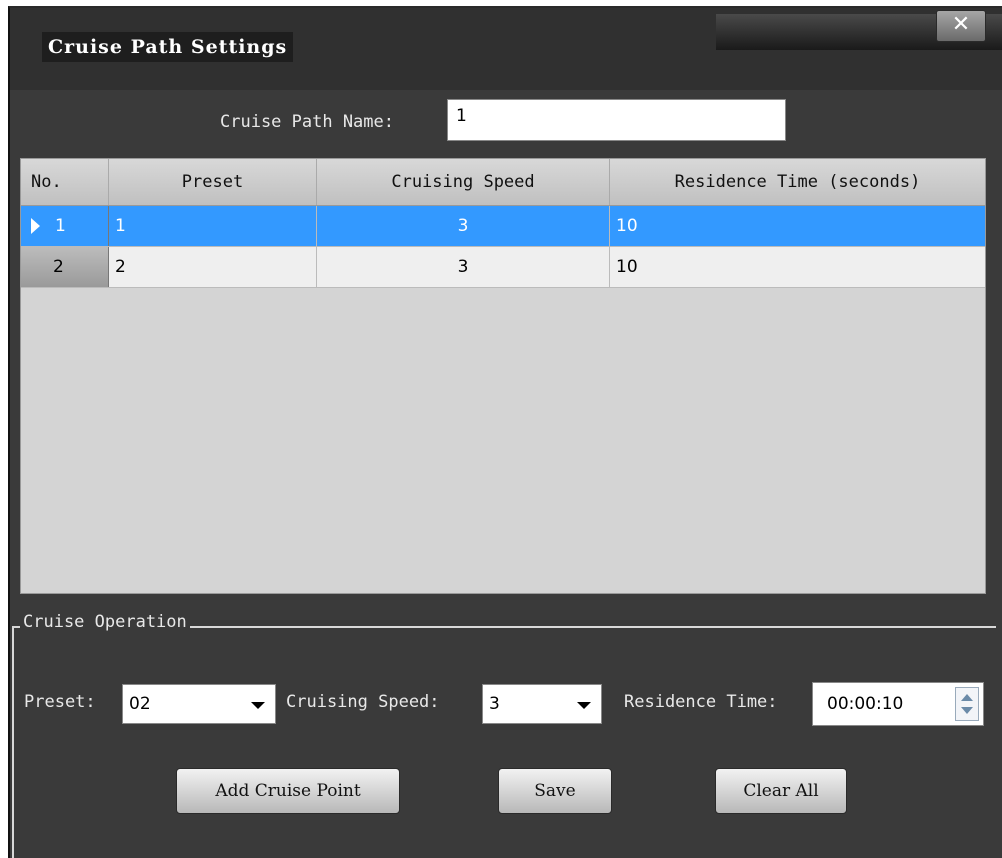  What do you see at coordinates (213, 267) in the screenshot?
I see `preset-cell: 2` at bounding box center [213, 267].